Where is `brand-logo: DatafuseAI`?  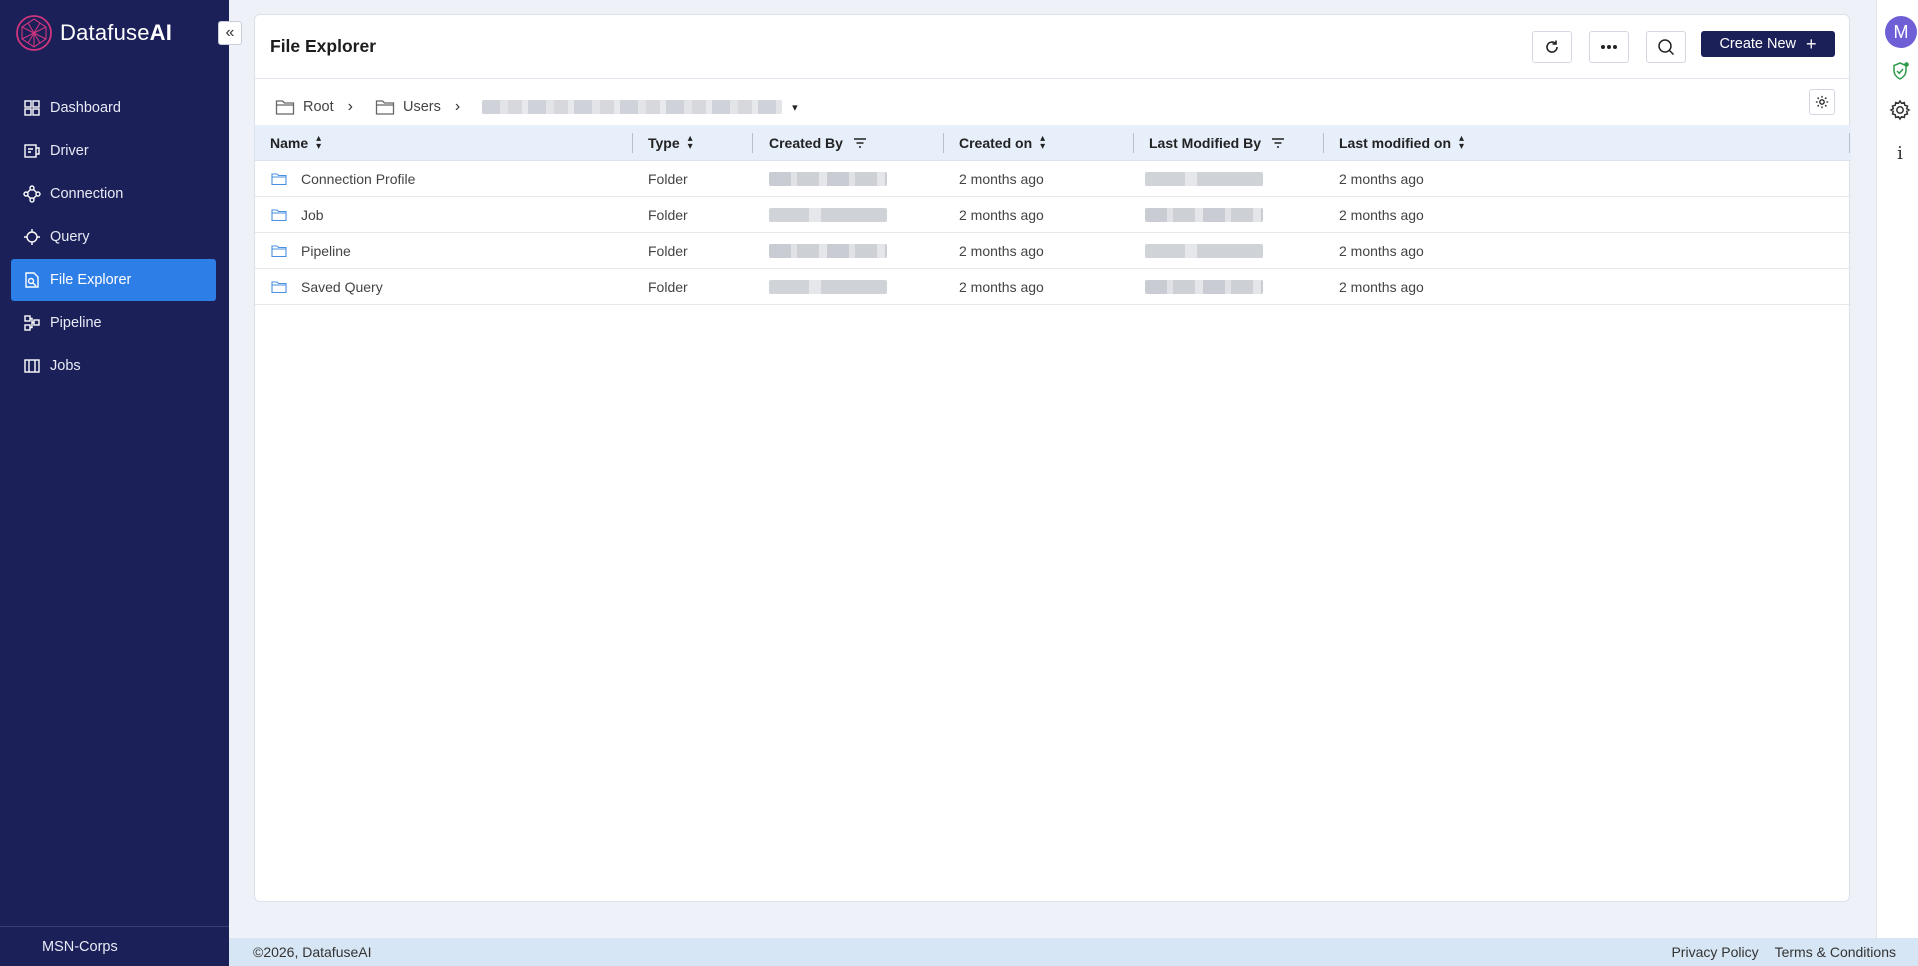 brand-logo: DatafuseAI is located at coordinates (93, 33).